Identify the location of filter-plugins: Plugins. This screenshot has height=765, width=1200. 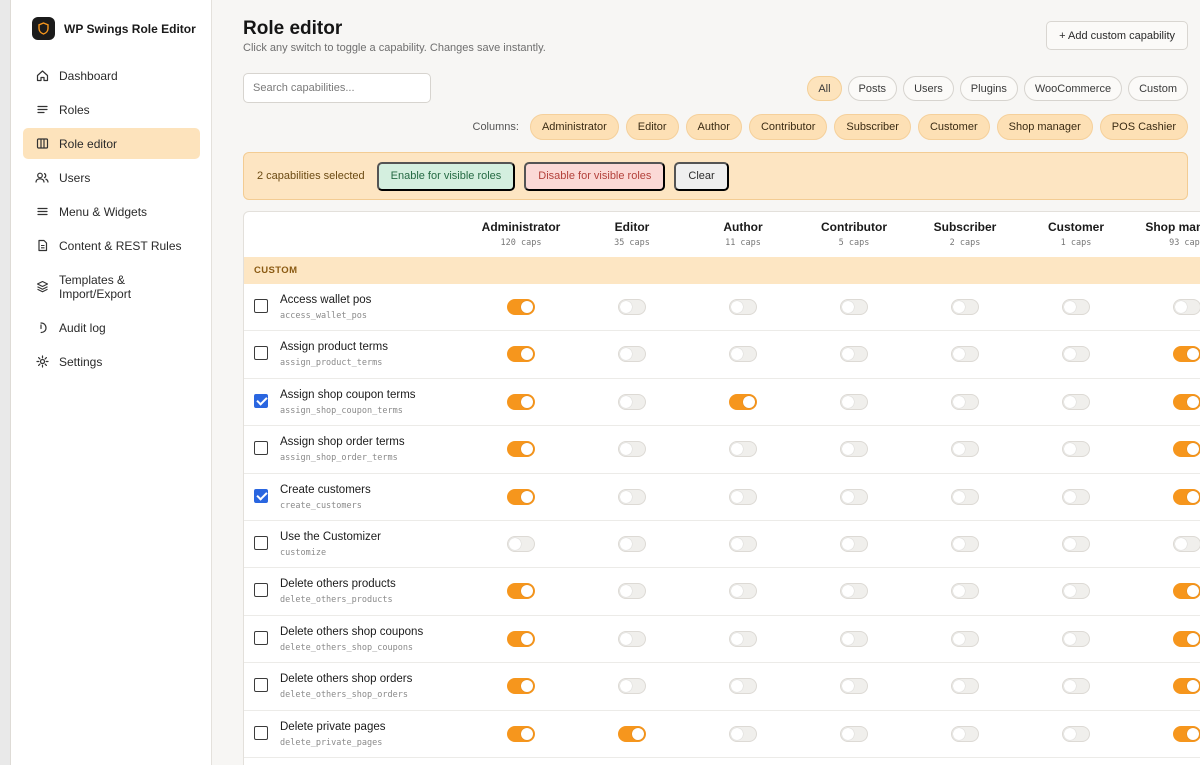
(988, 88).